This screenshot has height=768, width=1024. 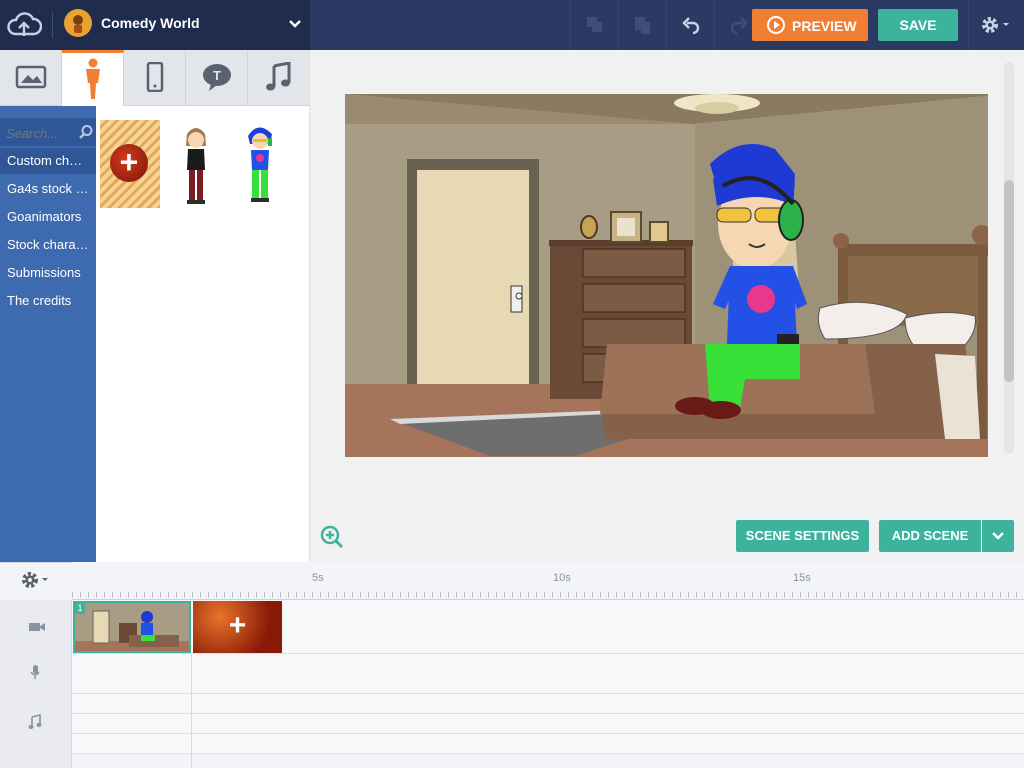 I want to click on svg-text: T, so click(x=217, y=75).